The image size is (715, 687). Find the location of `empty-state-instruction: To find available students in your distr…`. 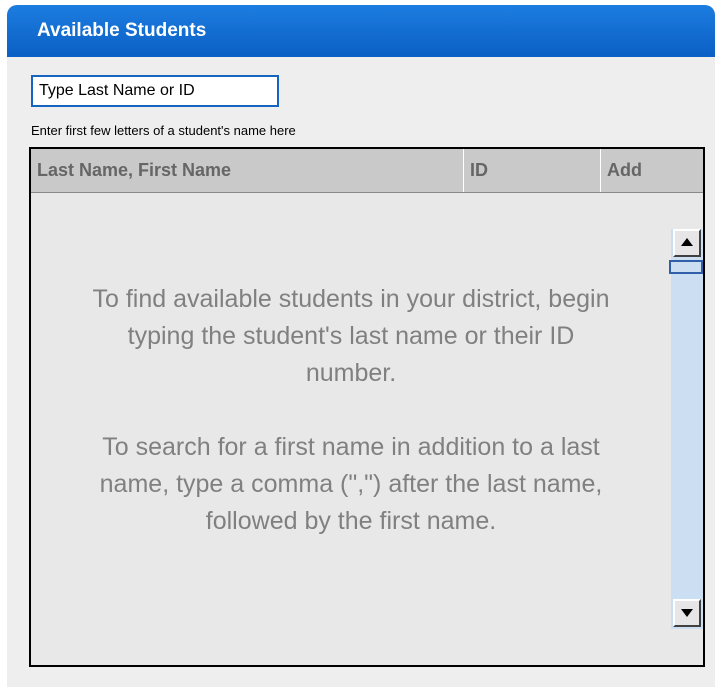

empty-state-instruction: To find available students in your distr… is located at coordinates (351, 336).